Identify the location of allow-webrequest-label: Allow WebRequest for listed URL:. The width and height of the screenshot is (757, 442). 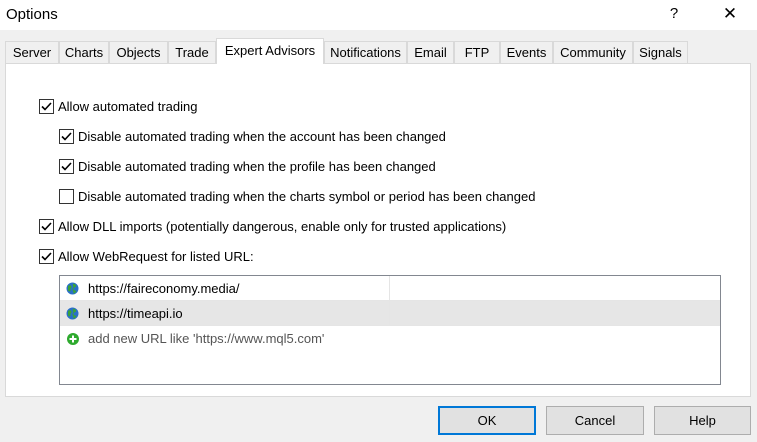
(156, 256).